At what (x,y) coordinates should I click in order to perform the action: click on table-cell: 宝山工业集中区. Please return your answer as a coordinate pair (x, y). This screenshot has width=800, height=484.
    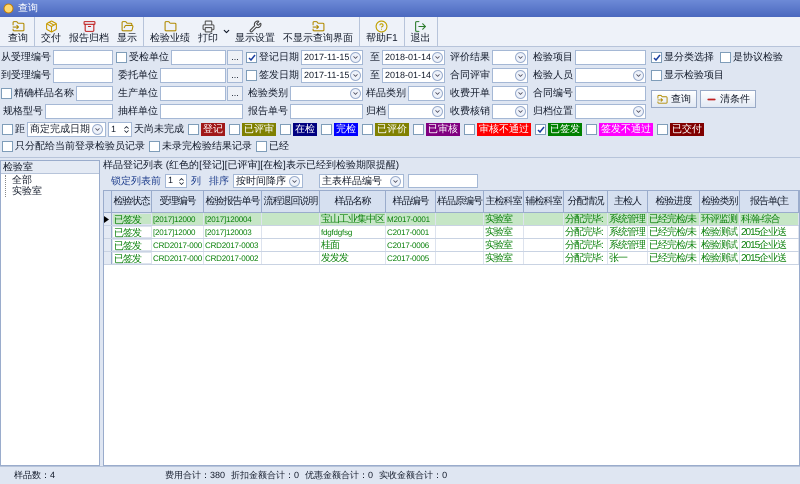
    Looking at the image, I should click on (353, 219).